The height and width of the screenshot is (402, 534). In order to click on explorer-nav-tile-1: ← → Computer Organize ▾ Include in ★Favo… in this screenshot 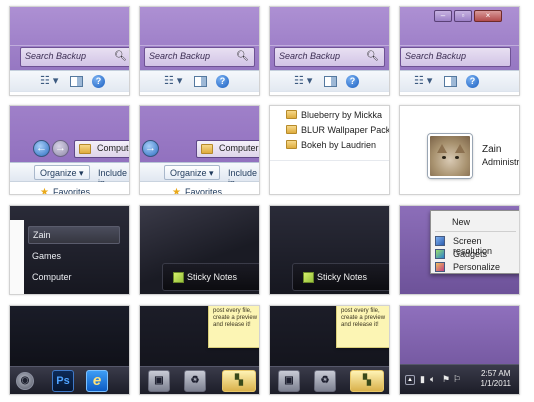, I will do `click(69, 150)`.